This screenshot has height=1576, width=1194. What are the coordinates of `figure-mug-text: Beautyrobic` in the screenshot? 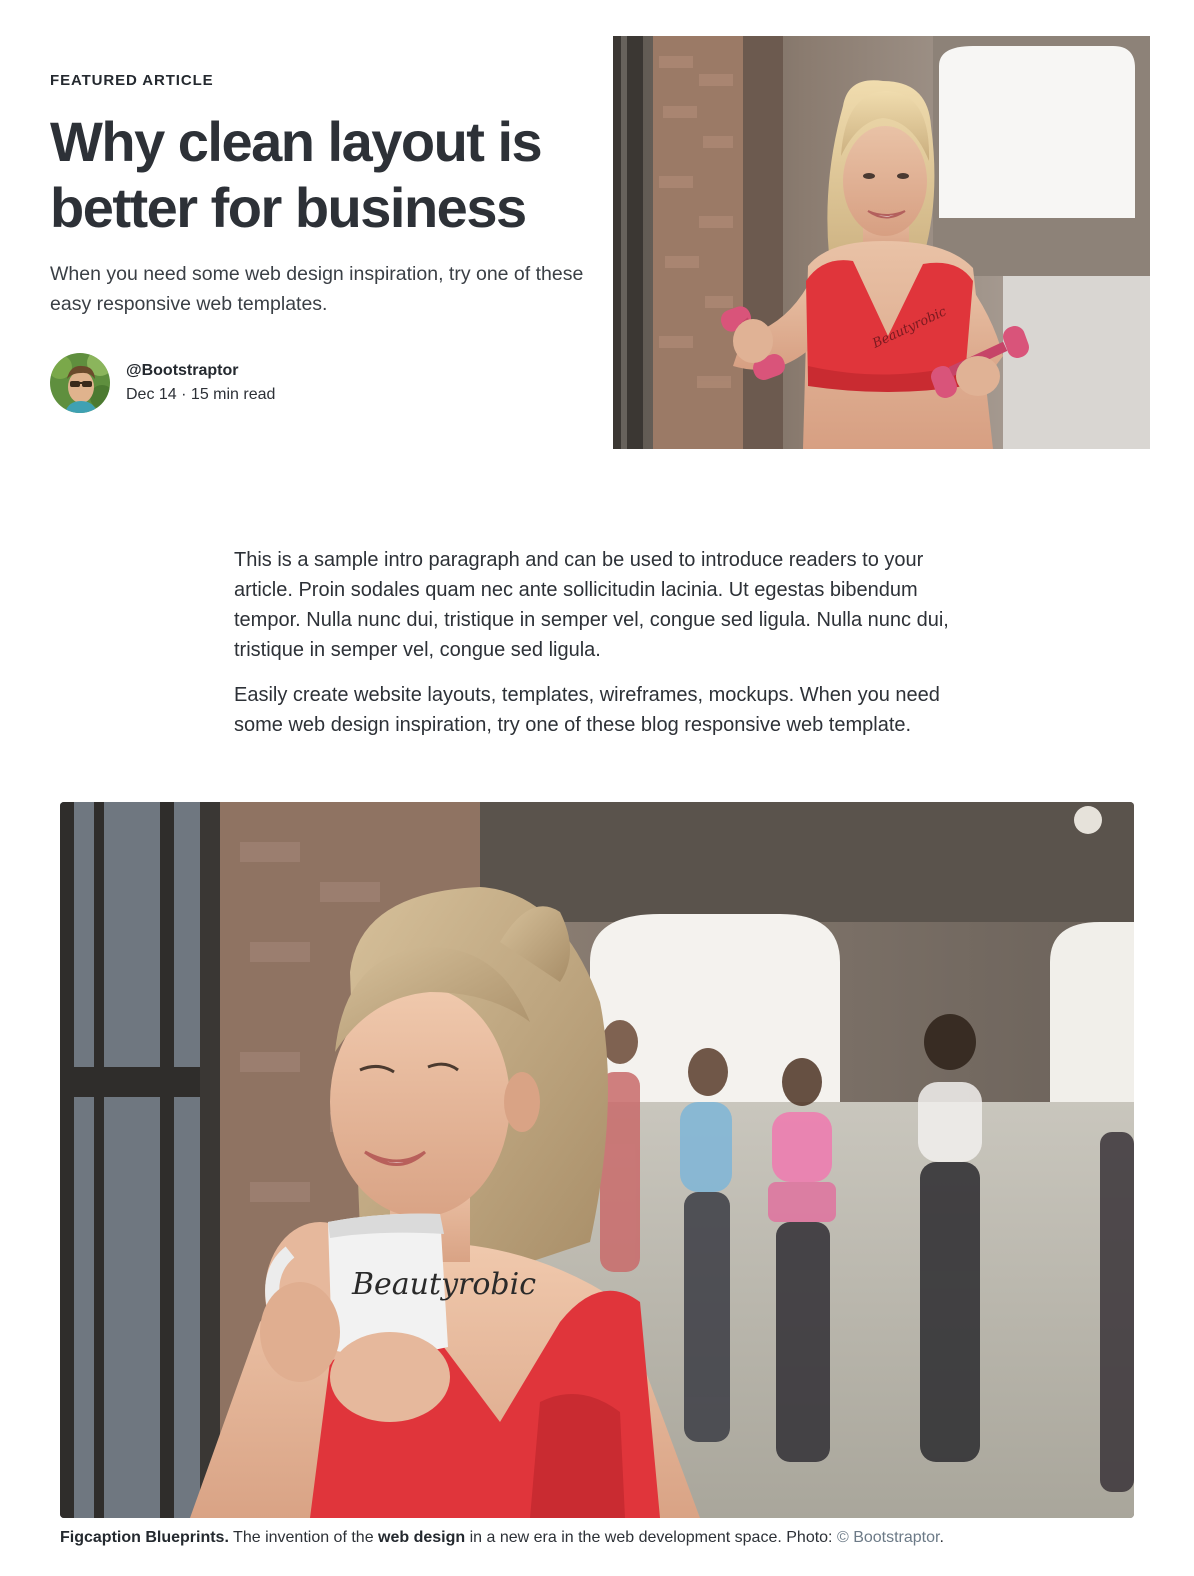 It's located at (443, 1284).